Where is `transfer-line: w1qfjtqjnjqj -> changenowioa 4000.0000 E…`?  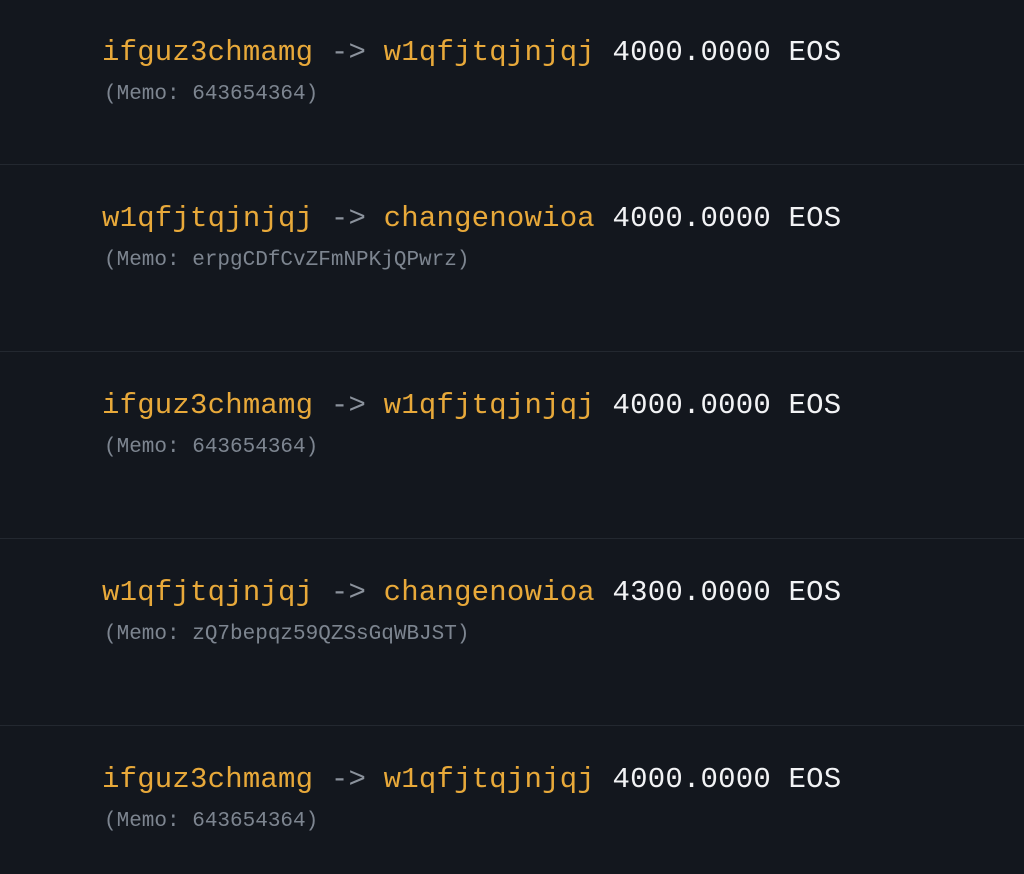
transfer-line: w1qfjtqjnjqj -> changenowioa 4000.0000 E… is located at coordinates (471, 219).